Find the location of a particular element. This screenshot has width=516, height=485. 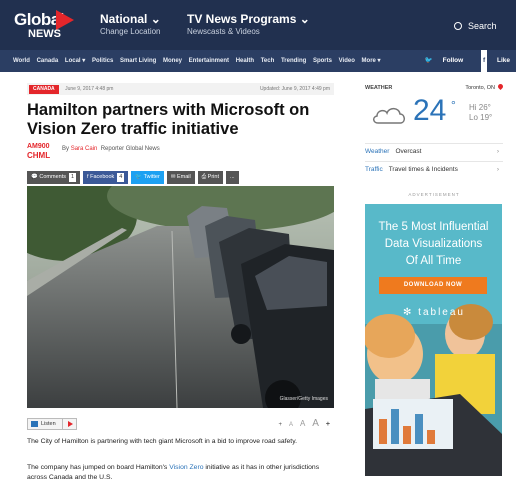

by-label: By is located at coordinates (66, 149).